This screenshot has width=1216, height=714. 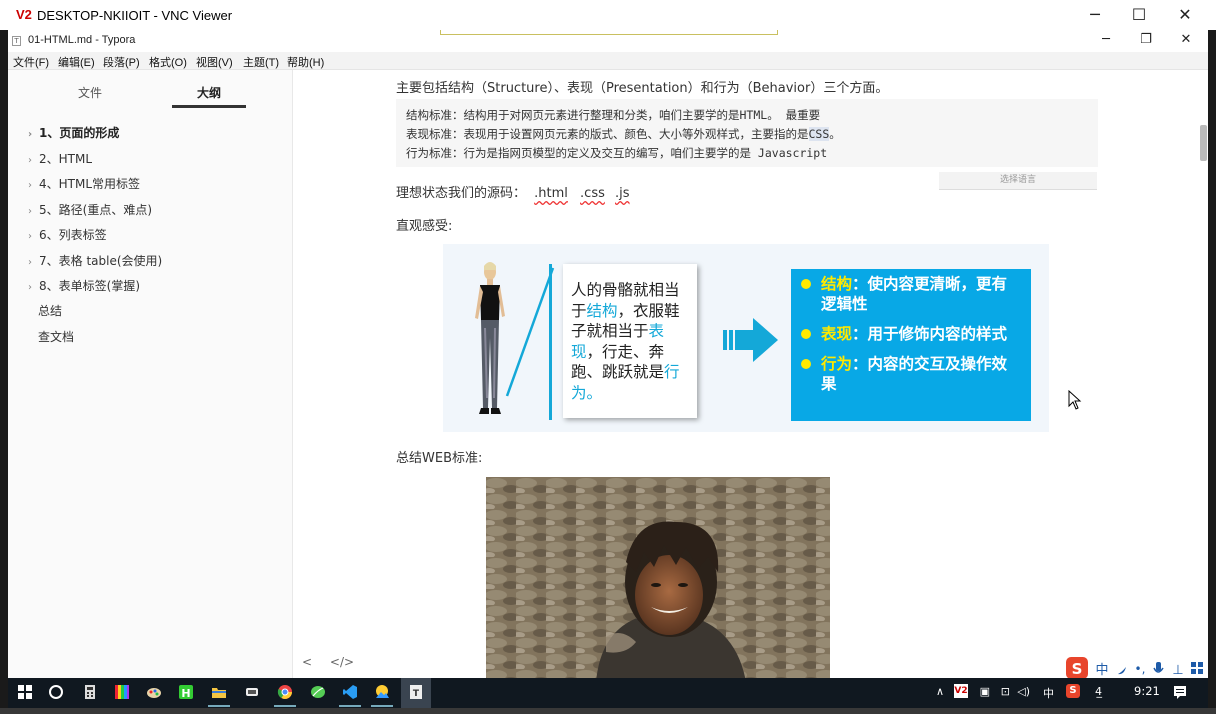 I want to click on typora-close-button: ✕, so click(x=1186, y=41).